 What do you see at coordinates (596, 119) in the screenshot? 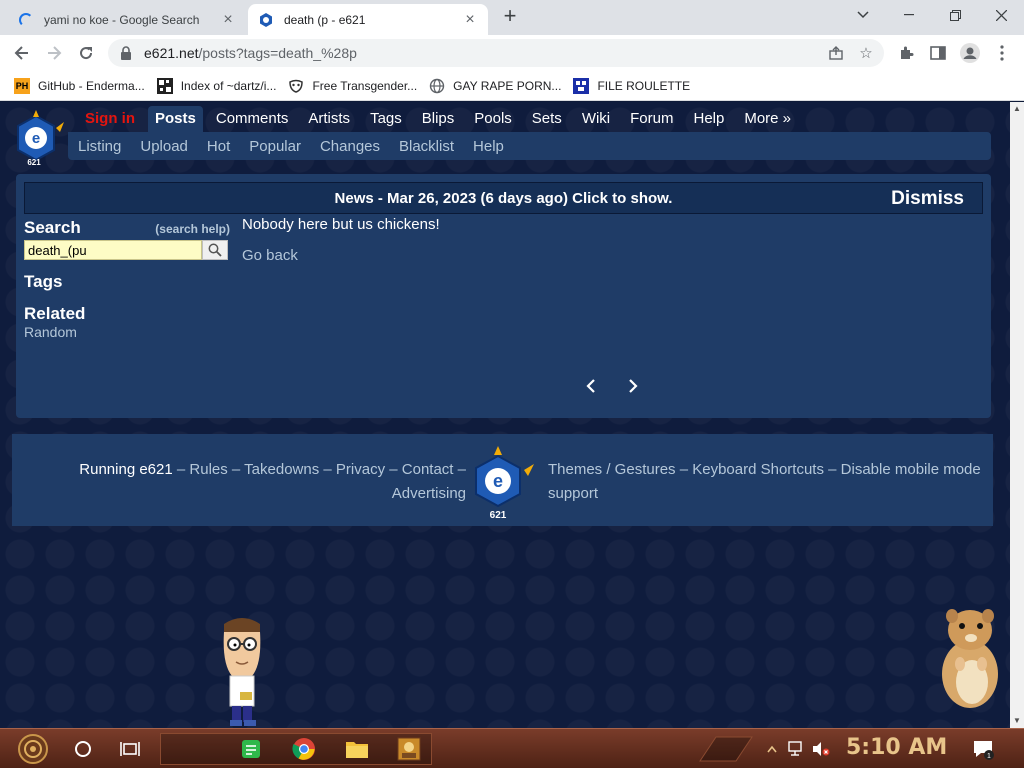
I see `nav-wiki: Wiki` at bounding box center [596, 119].